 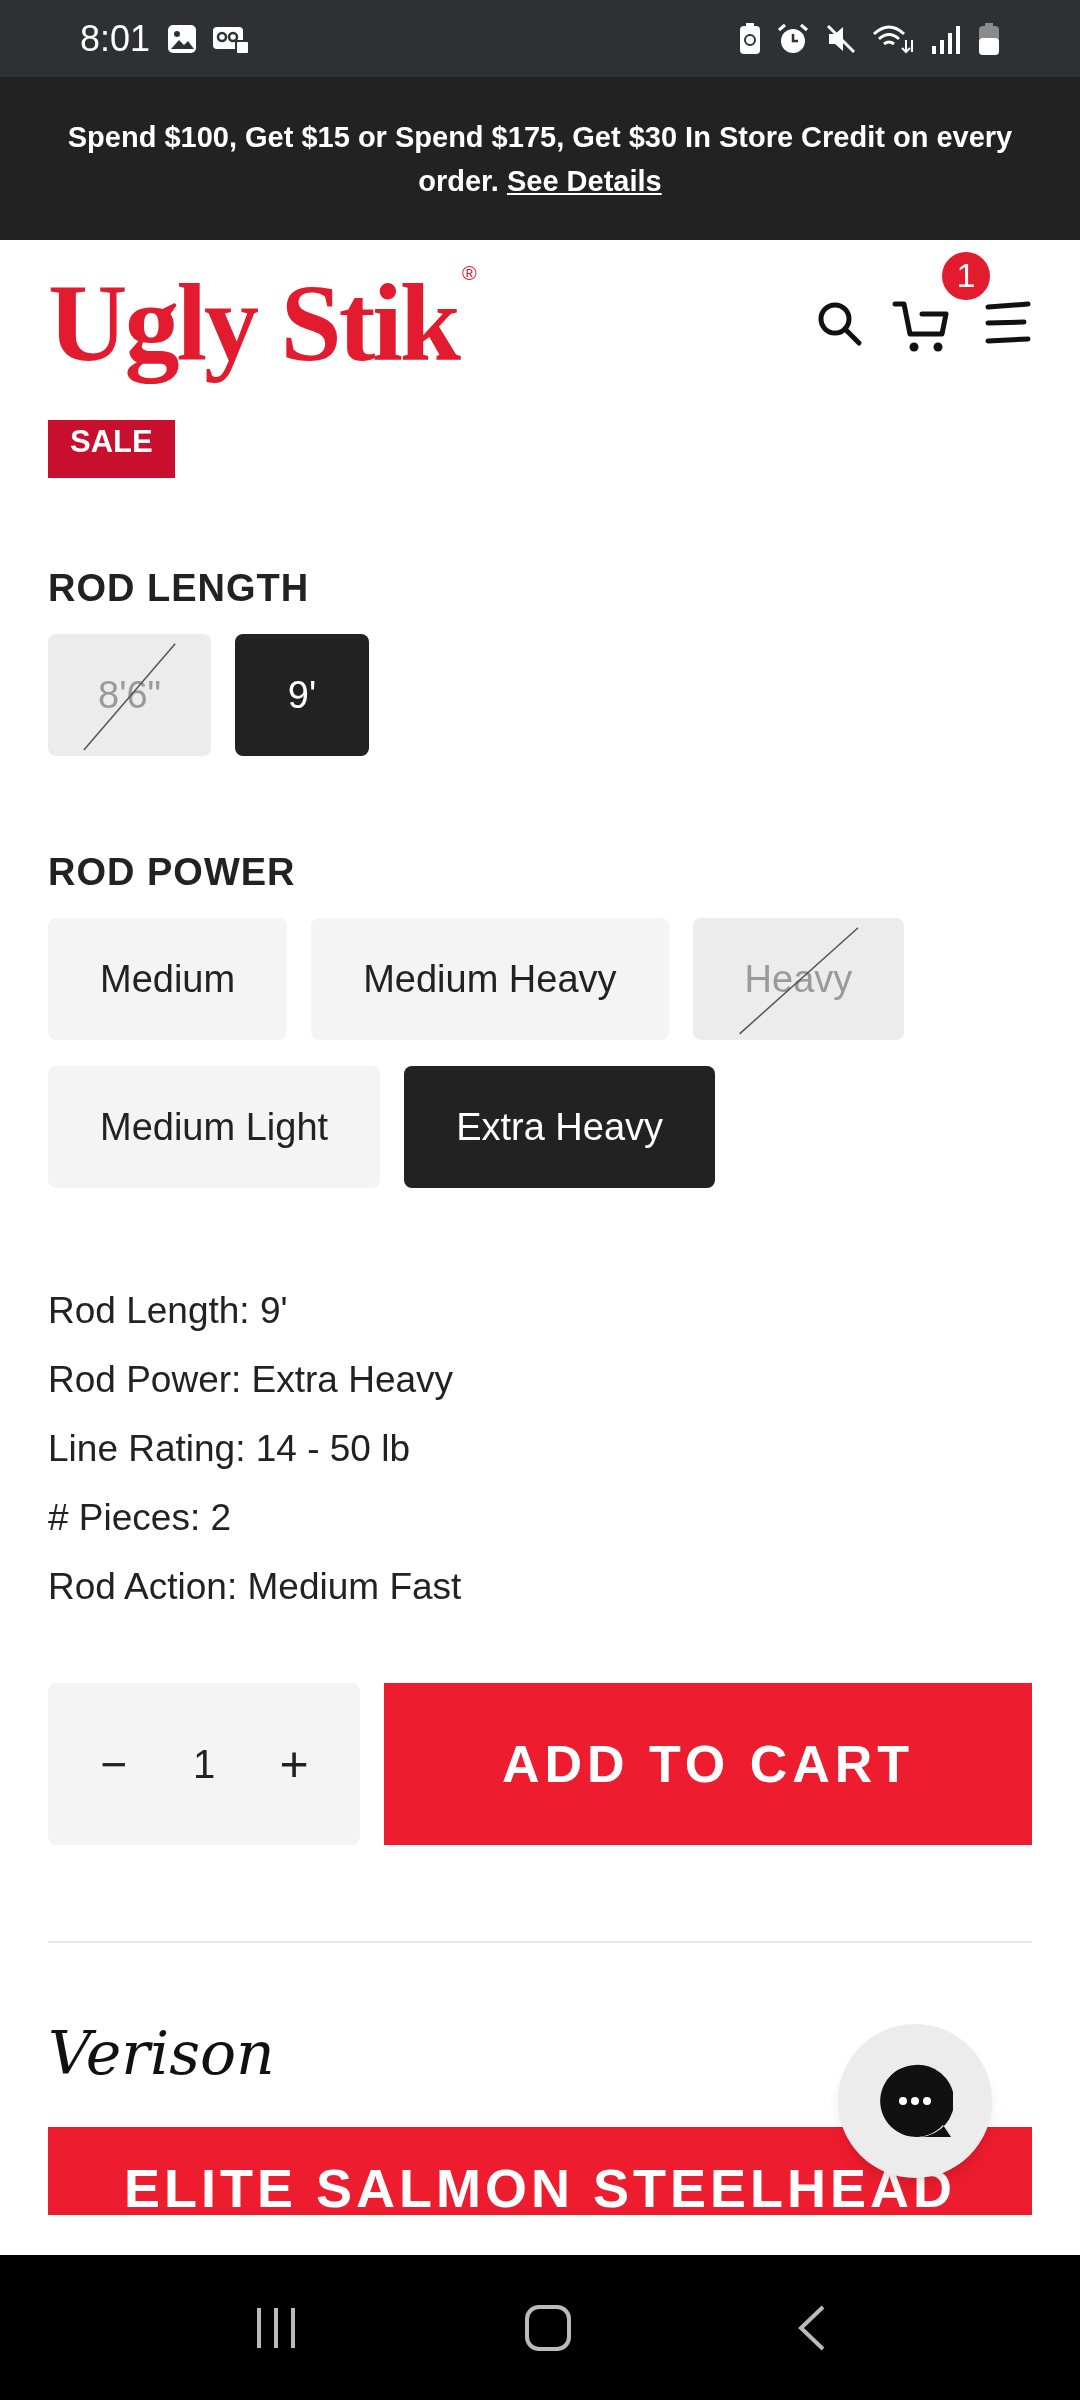 I want to click on home-icon, so click(x=548, y=2327).